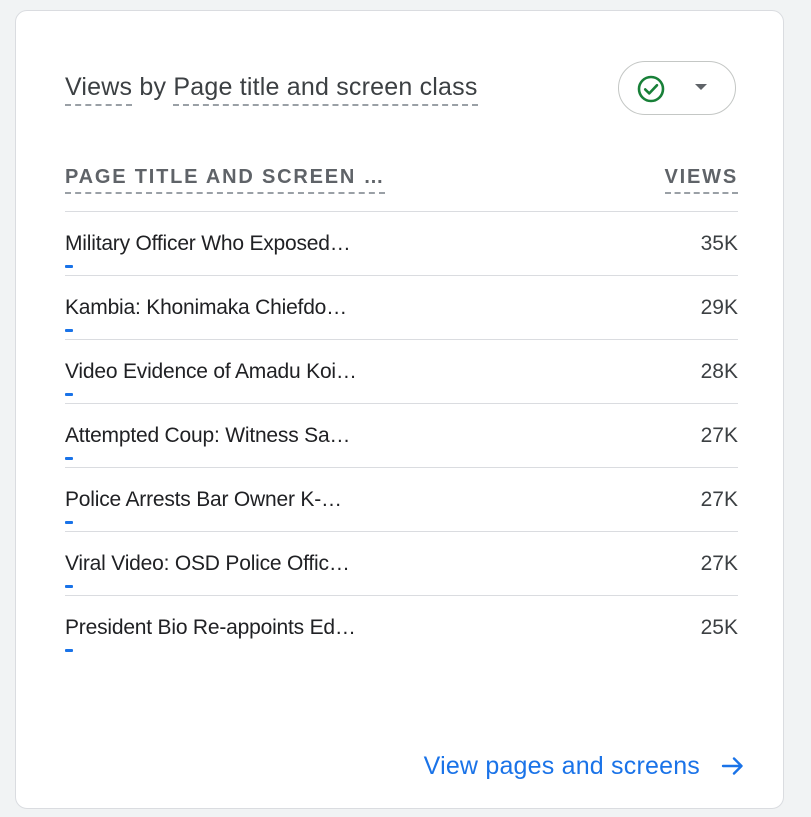 Image resolution: width=811 pixels, height=817 pixels. I want to click on table-row: Video Evidence of Amadu Koi… 28K, so click(401, 372).